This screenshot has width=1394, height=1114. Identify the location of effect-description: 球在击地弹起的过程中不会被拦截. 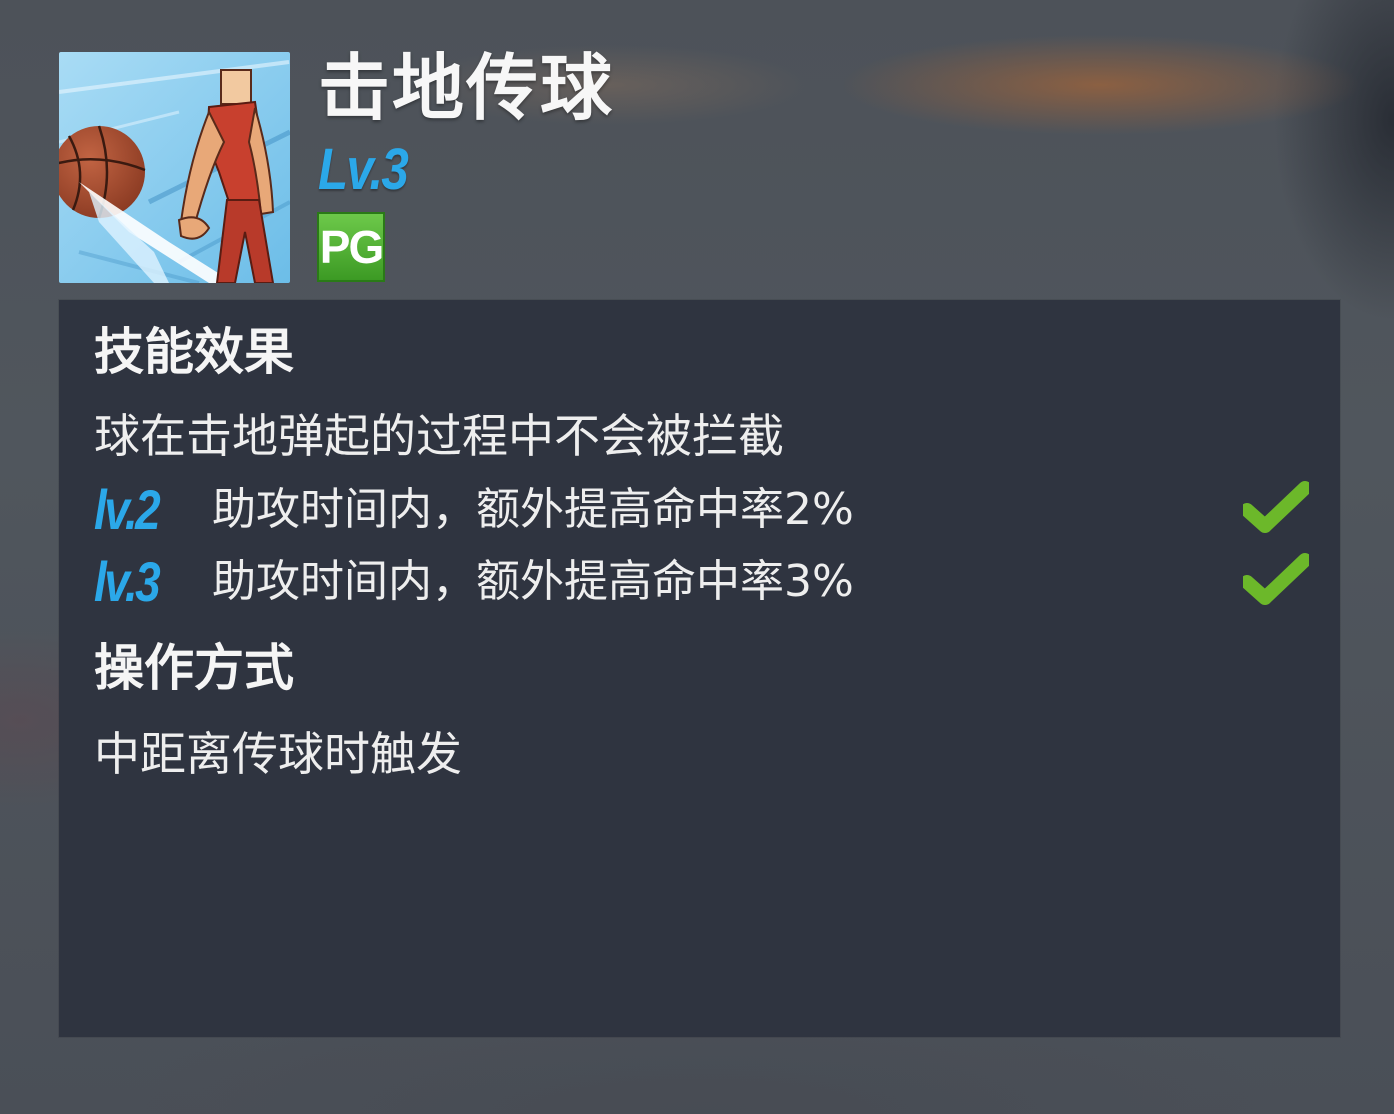
(439, 436).